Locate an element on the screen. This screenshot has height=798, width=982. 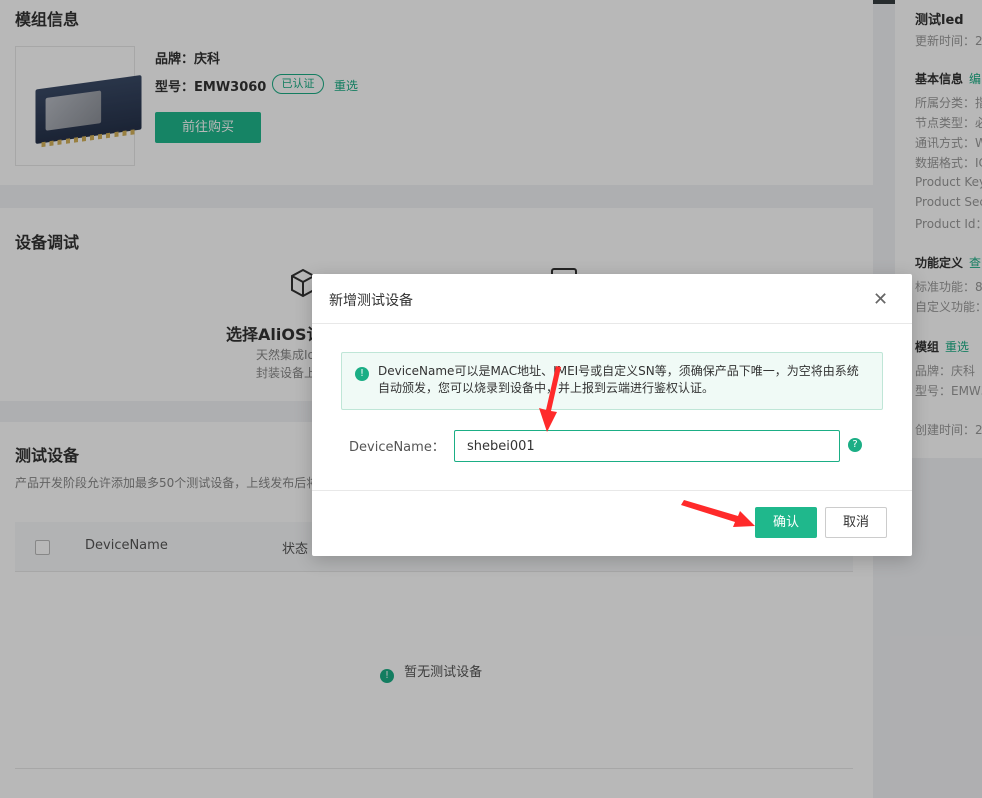
help-icon: ? is located at coordinates (855, 445).